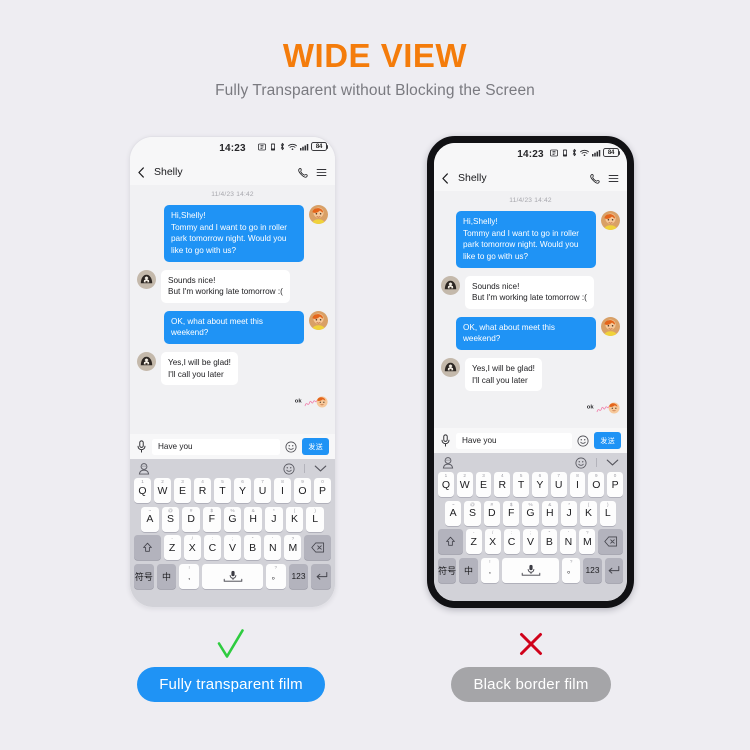 Image resolution: width=750 pixels, height=750 pixels. Describe the element at coordinates (162, 481) in the screenshot. I see `key-hint: 2` at that location.